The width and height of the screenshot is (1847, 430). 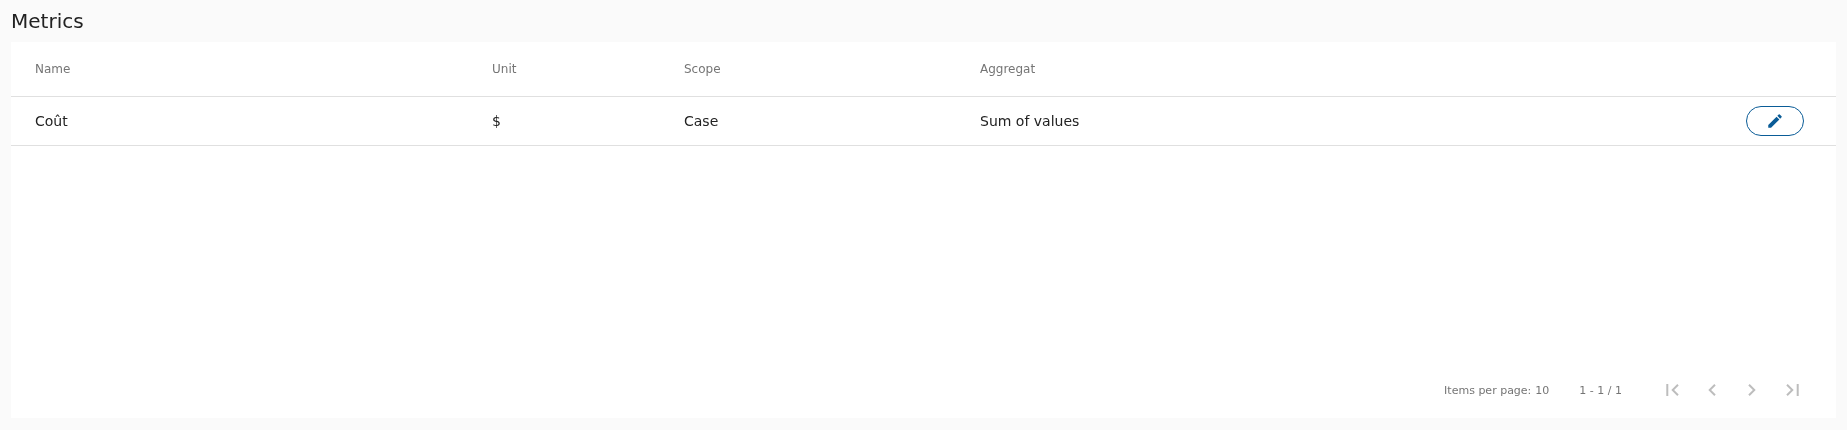 What do you see at coordinates (702, 69) in the screenshot?
I see `column-header: Scope` at bounding box center [702, 69].